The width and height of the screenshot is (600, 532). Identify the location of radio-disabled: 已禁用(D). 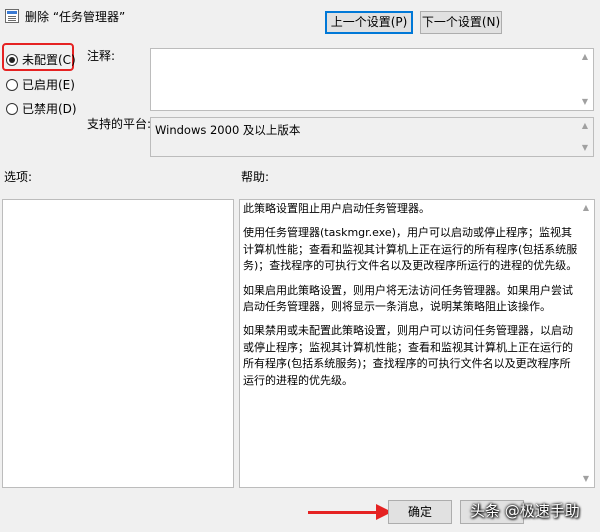
(41, 108).